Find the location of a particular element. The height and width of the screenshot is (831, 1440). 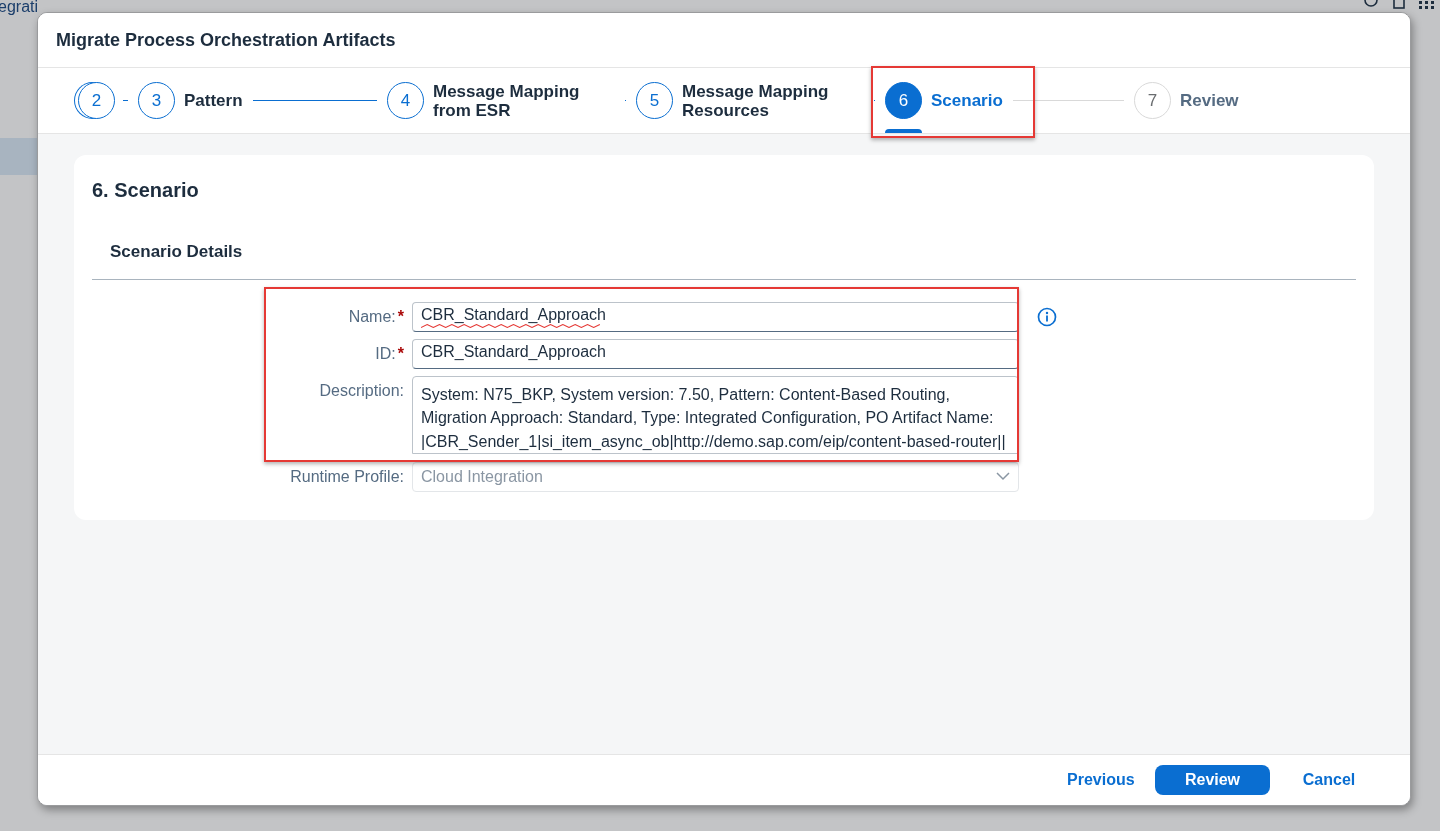

step-number: 5 is located at coordinates (654, 100).